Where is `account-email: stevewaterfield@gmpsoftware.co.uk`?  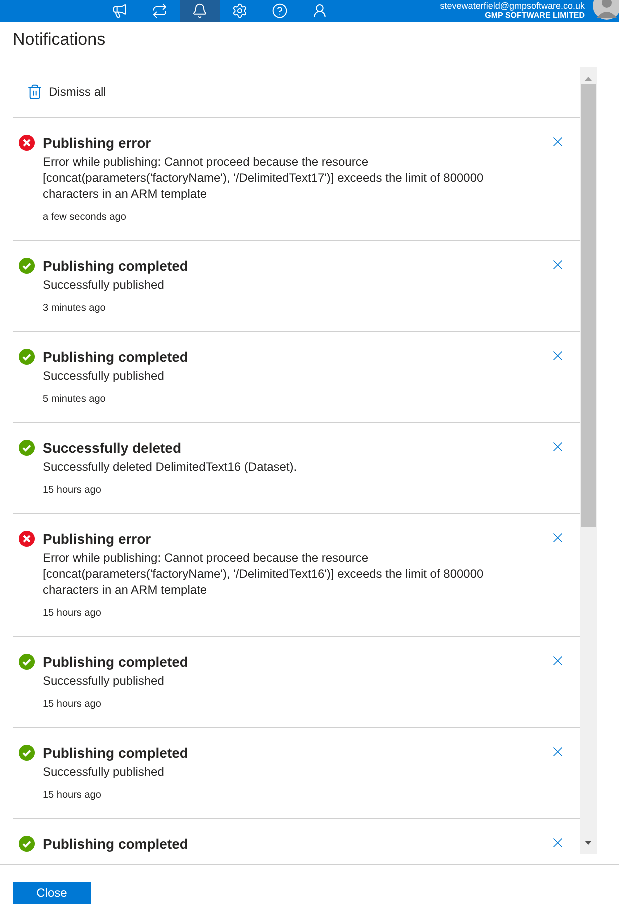 account-email: stevewaterfield@gmpsoftware.co.uk is located at coordinates (512, 6).